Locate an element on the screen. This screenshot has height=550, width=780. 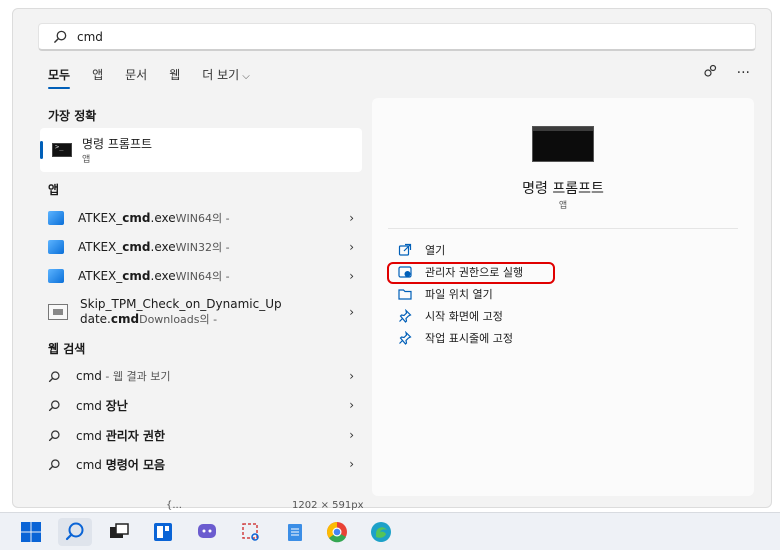
search-input: cmd is located at coordinates (90, 37).